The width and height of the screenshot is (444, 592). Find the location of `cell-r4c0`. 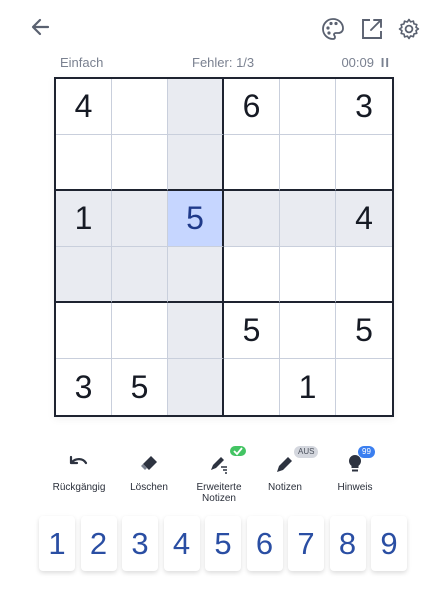

cell-r4c0 is located at coordinates (84, 331).